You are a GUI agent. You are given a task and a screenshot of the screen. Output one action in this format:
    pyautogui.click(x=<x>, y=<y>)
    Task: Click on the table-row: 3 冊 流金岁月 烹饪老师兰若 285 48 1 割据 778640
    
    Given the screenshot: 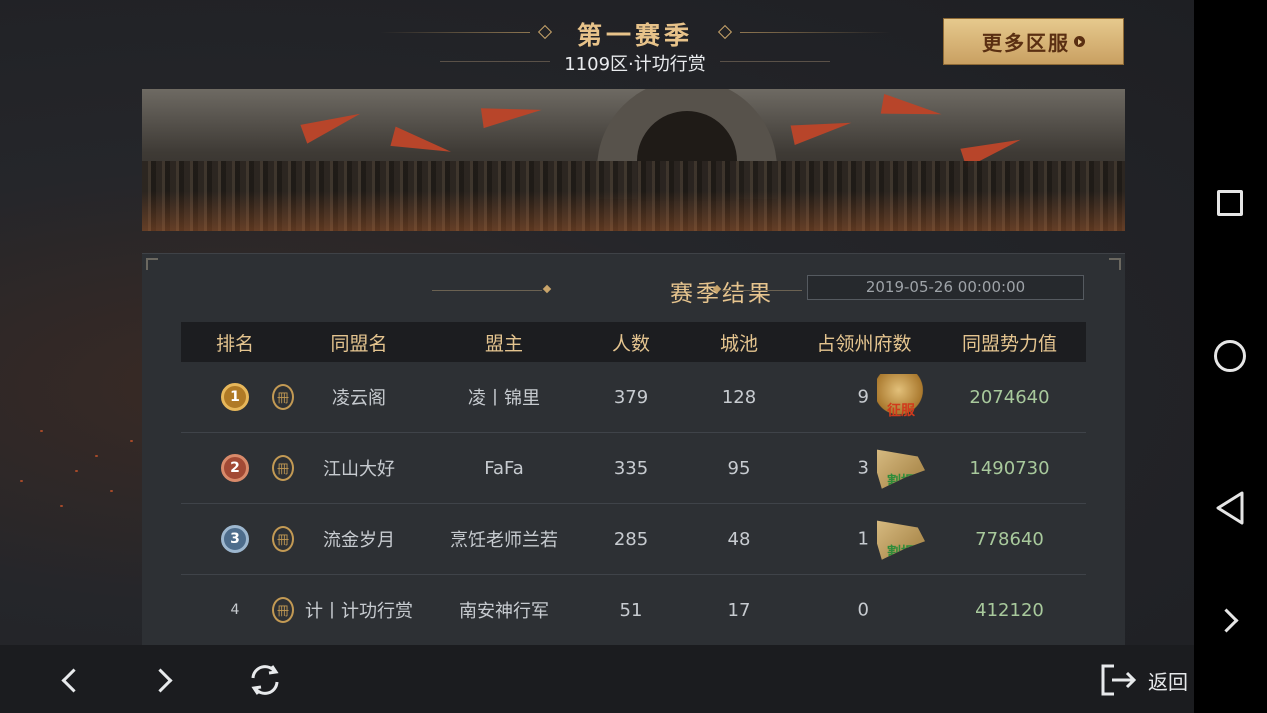 What is the action you would take?
    pyautogui.click(x=633, y=539)
    